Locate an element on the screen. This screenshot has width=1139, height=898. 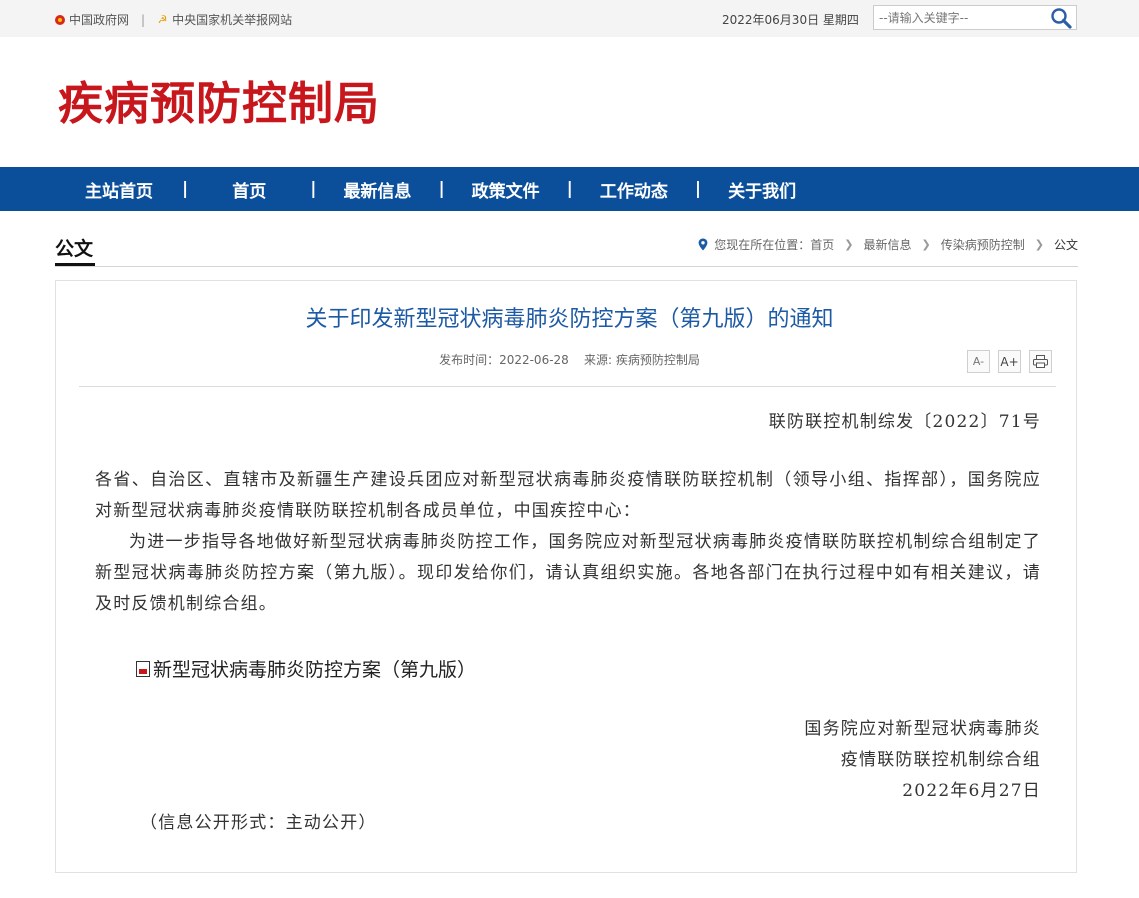
signature: 国务院应对新型冠状病毒肺炎 疫情联防联控机制综合组 2022年6月27日 is located at coordinates (922, 760).